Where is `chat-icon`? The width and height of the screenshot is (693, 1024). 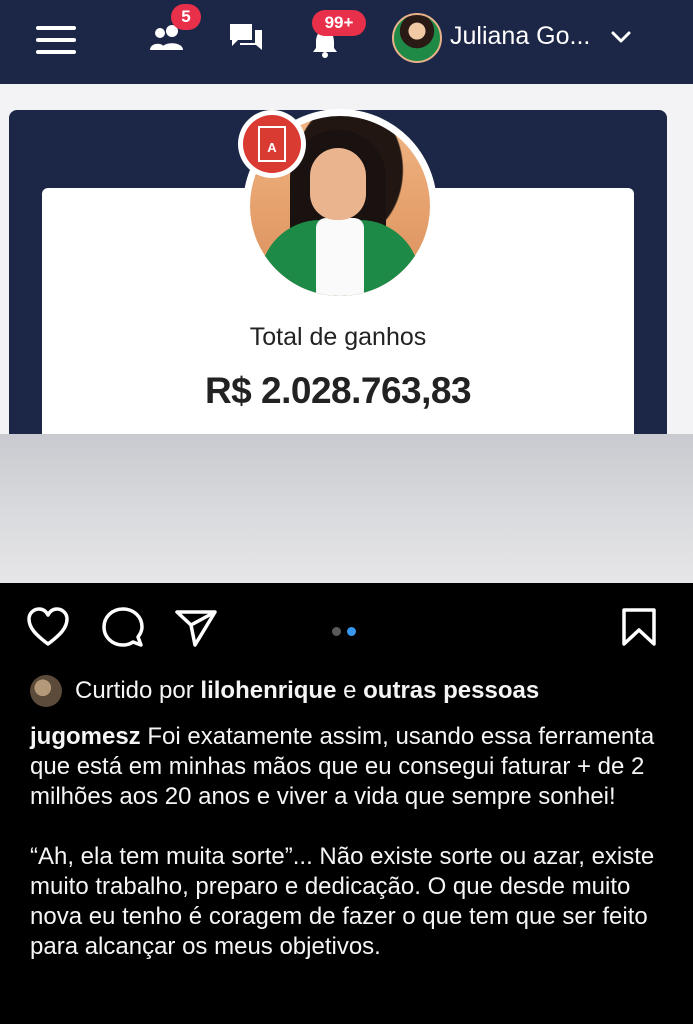 chat-icon is located at coordinates (246, 39).